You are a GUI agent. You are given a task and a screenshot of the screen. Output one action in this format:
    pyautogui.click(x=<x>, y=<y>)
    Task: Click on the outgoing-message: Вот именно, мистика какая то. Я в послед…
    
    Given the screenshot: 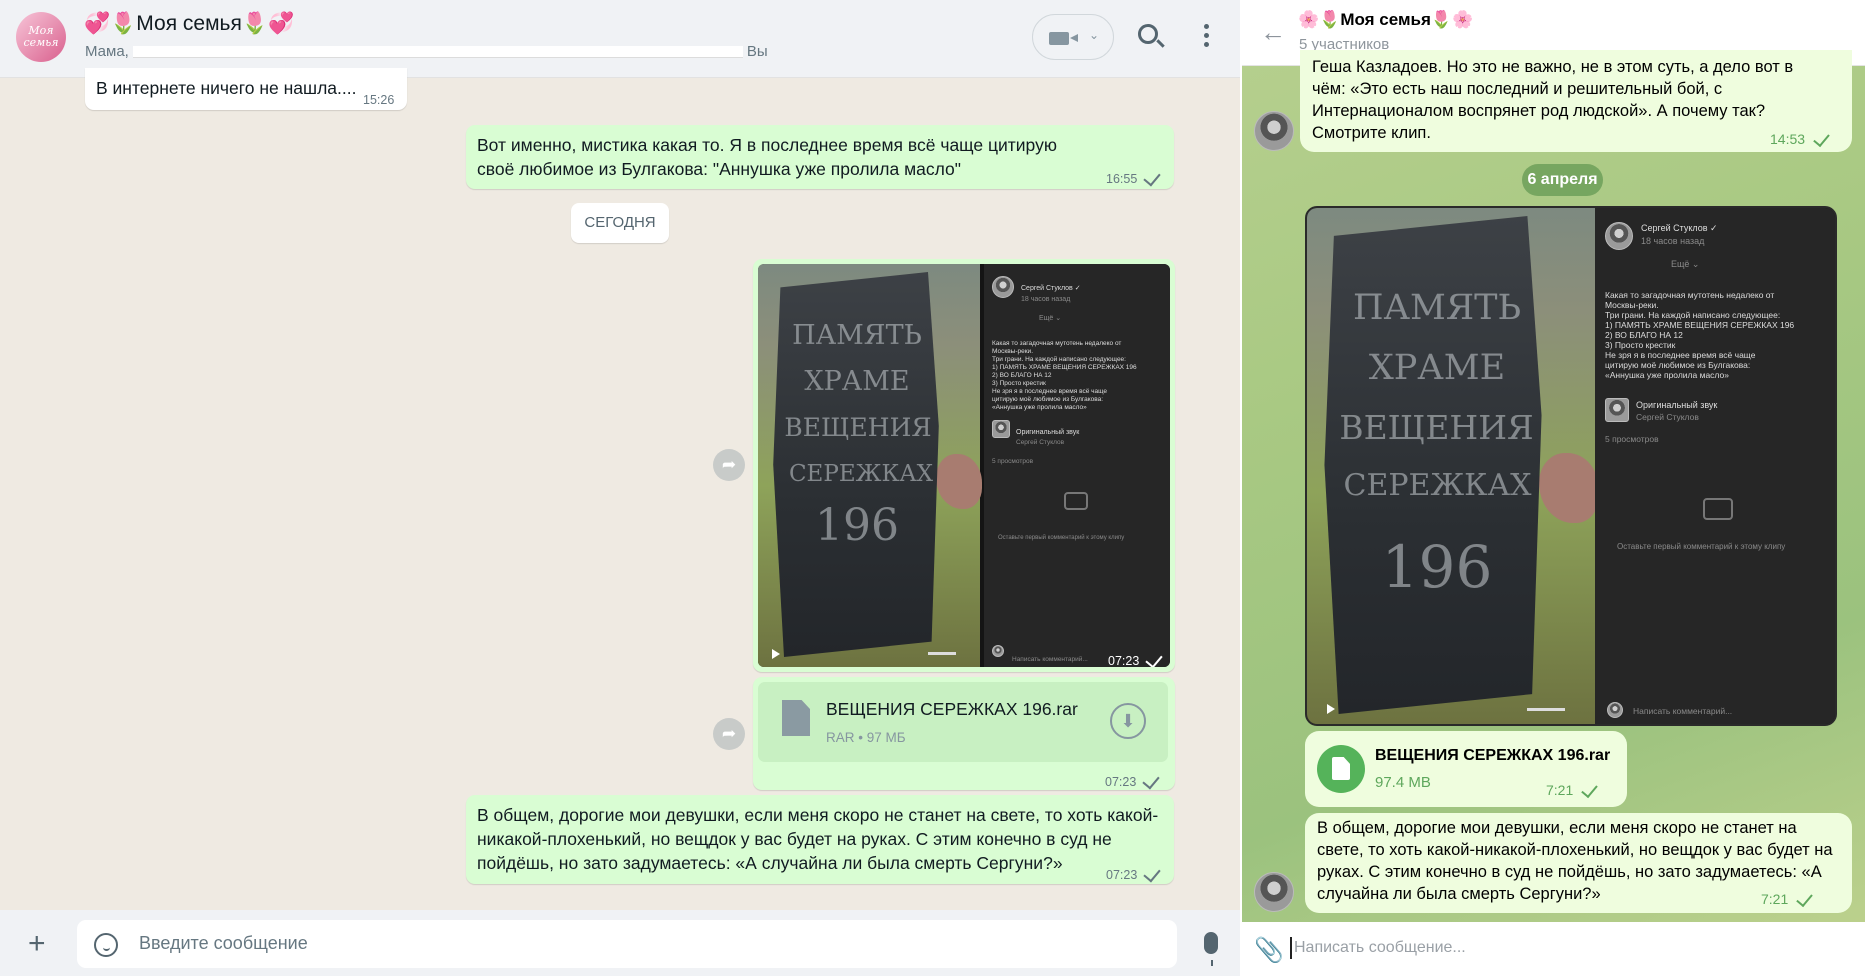 What is the action you would take?
    pyautogui.click(x=820, y=157)
    